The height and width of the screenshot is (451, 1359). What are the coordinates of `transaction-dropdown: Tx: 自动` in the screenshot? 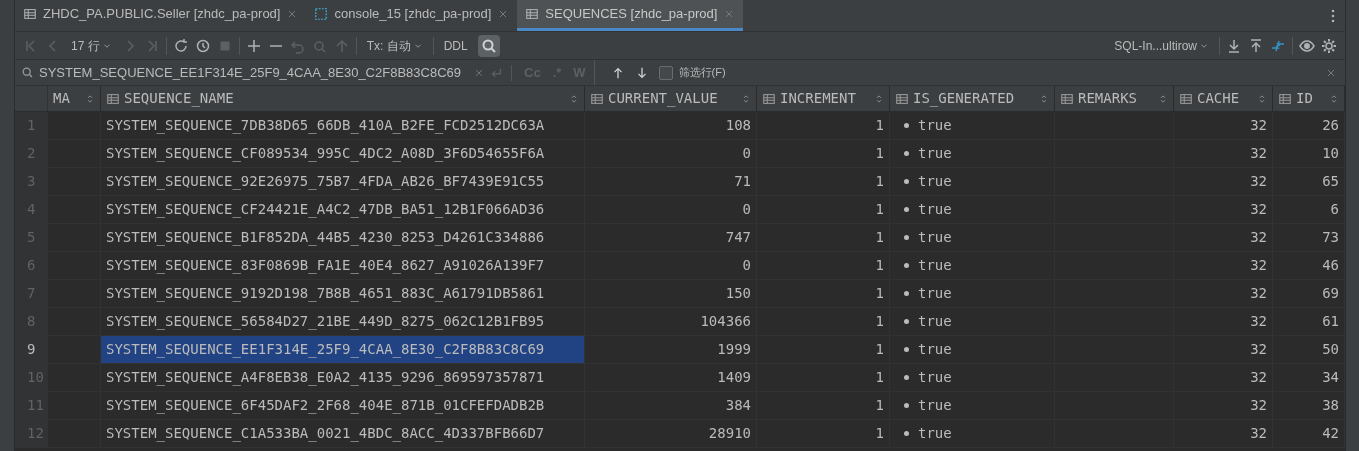 It's located at (394, 45).